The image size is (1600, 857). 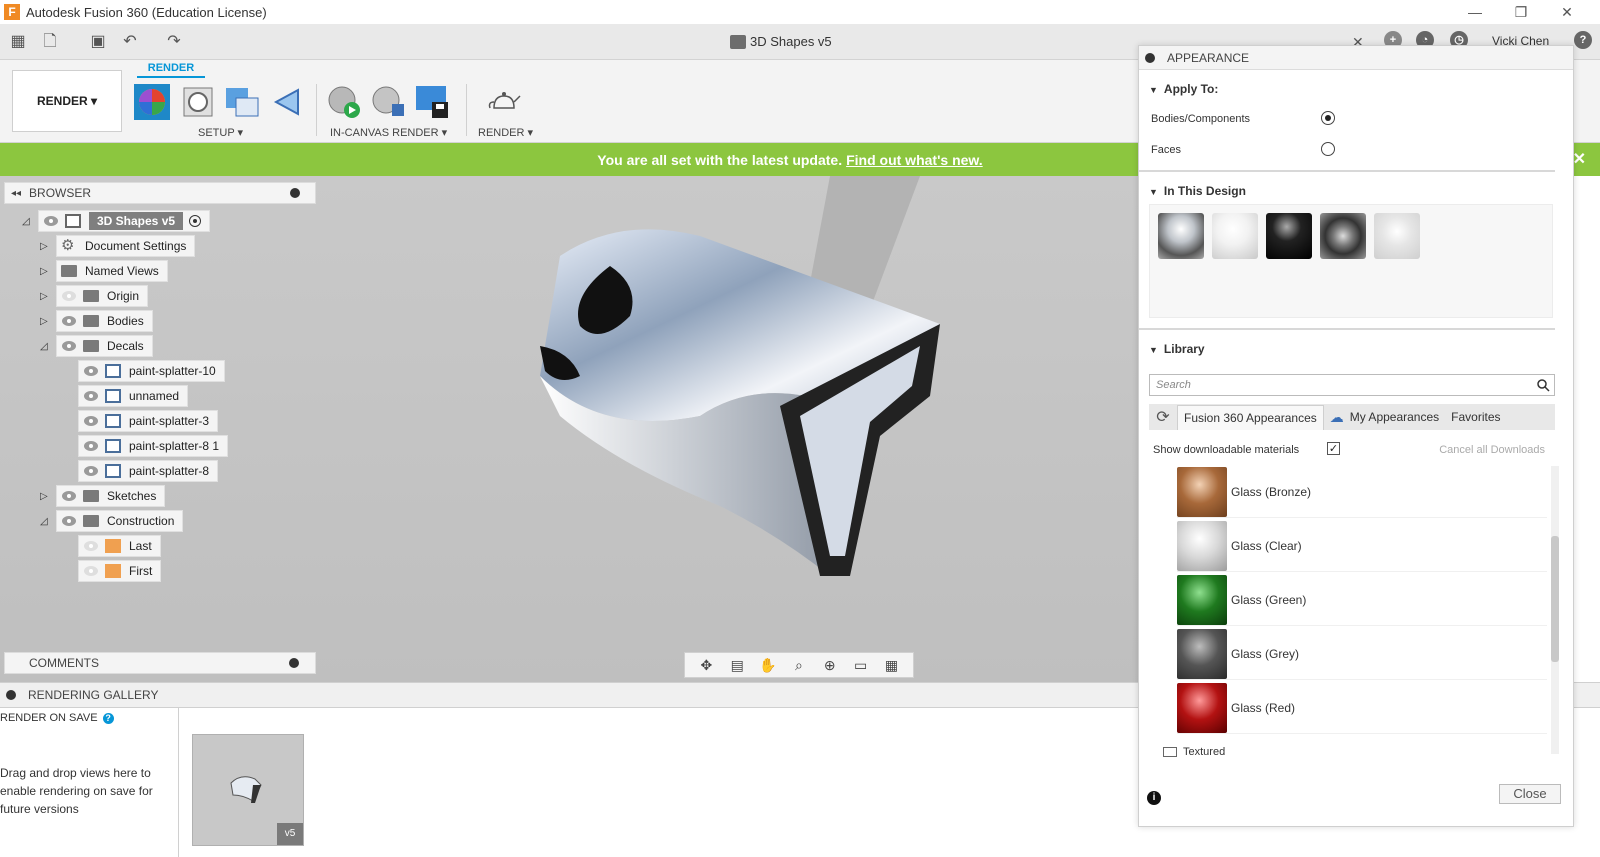 What do you see at coordinates (891, 665) in the screenshot?
I see `grid-settings-icon: ▦` at bounding box center [891, 665].